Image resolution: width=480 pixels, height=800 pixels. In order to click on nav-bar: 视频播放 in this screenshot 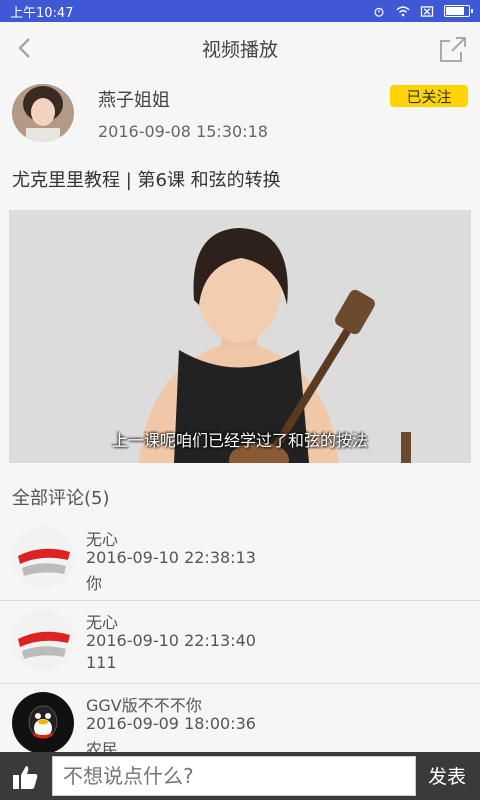, I will do `click(240, 48)`.